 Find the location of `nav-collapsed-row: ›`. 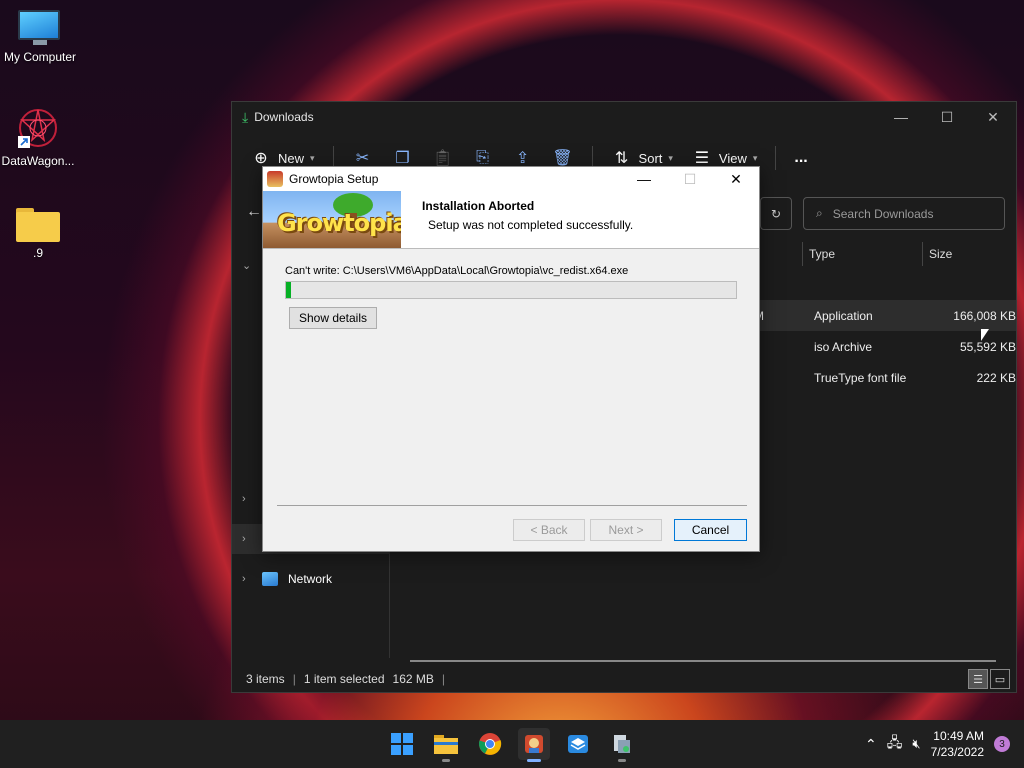

nav-collapsed-row: › is located at coordinates (242, 499).